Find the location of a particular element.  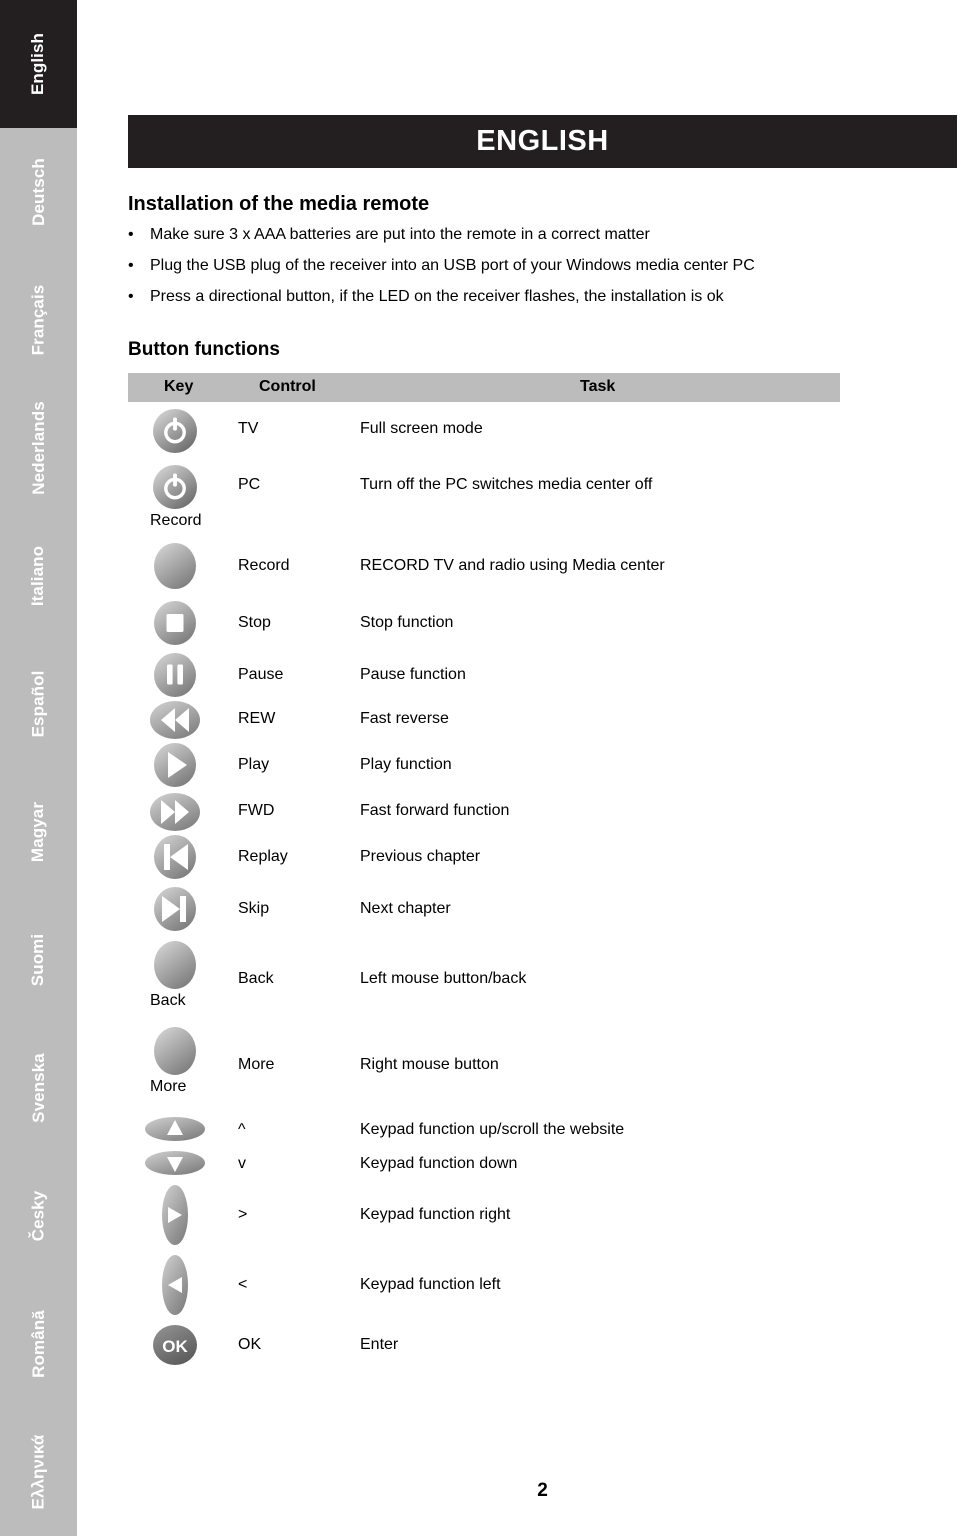

language-tab-svenska: Svenska is located at coordinates (38, 1088).